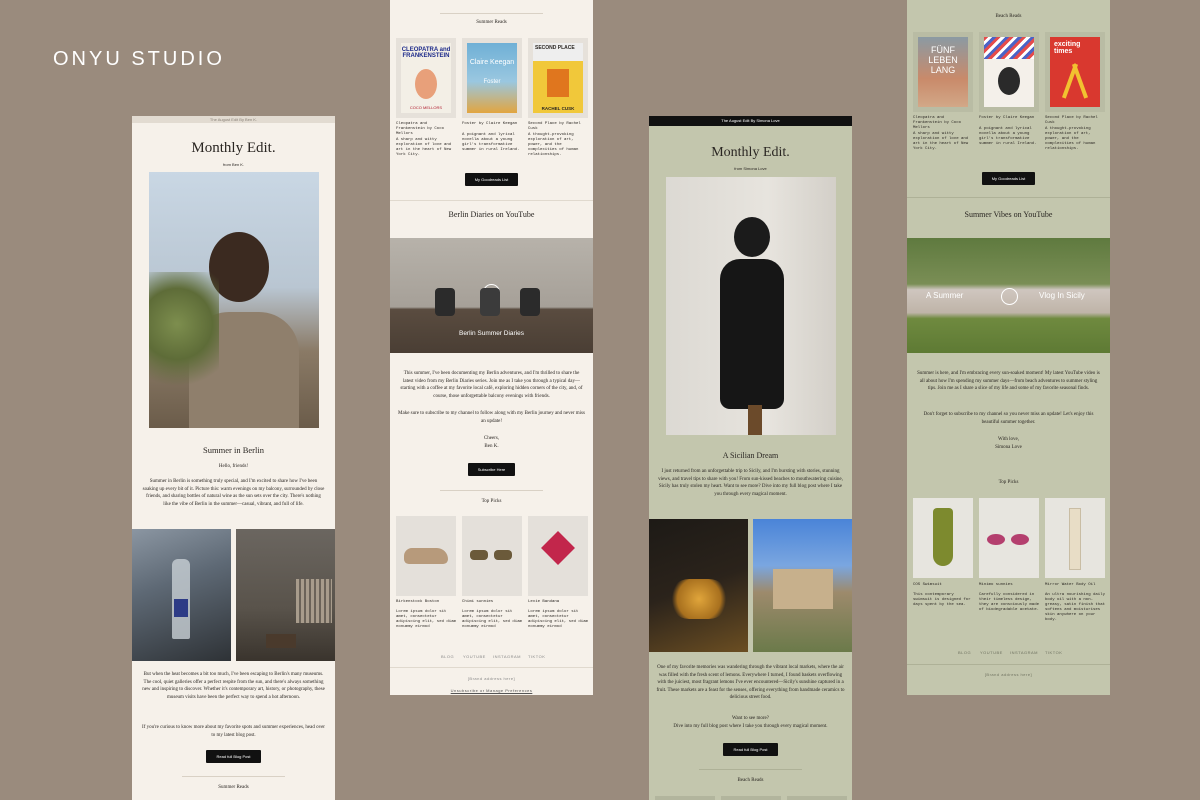 The height and width of the screenshot is (800, 1200). I want to click on pick-name-2: Chimi sunnies, so click(478, 602).